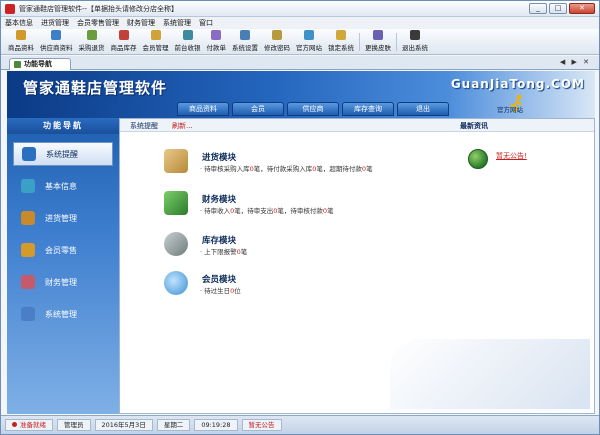 The width and height of the screenshot is (600, 435). Describe the element at coordinates (98, 23) in the screenshot. I see `menu-member-retail: 会员零售管理` at that location.